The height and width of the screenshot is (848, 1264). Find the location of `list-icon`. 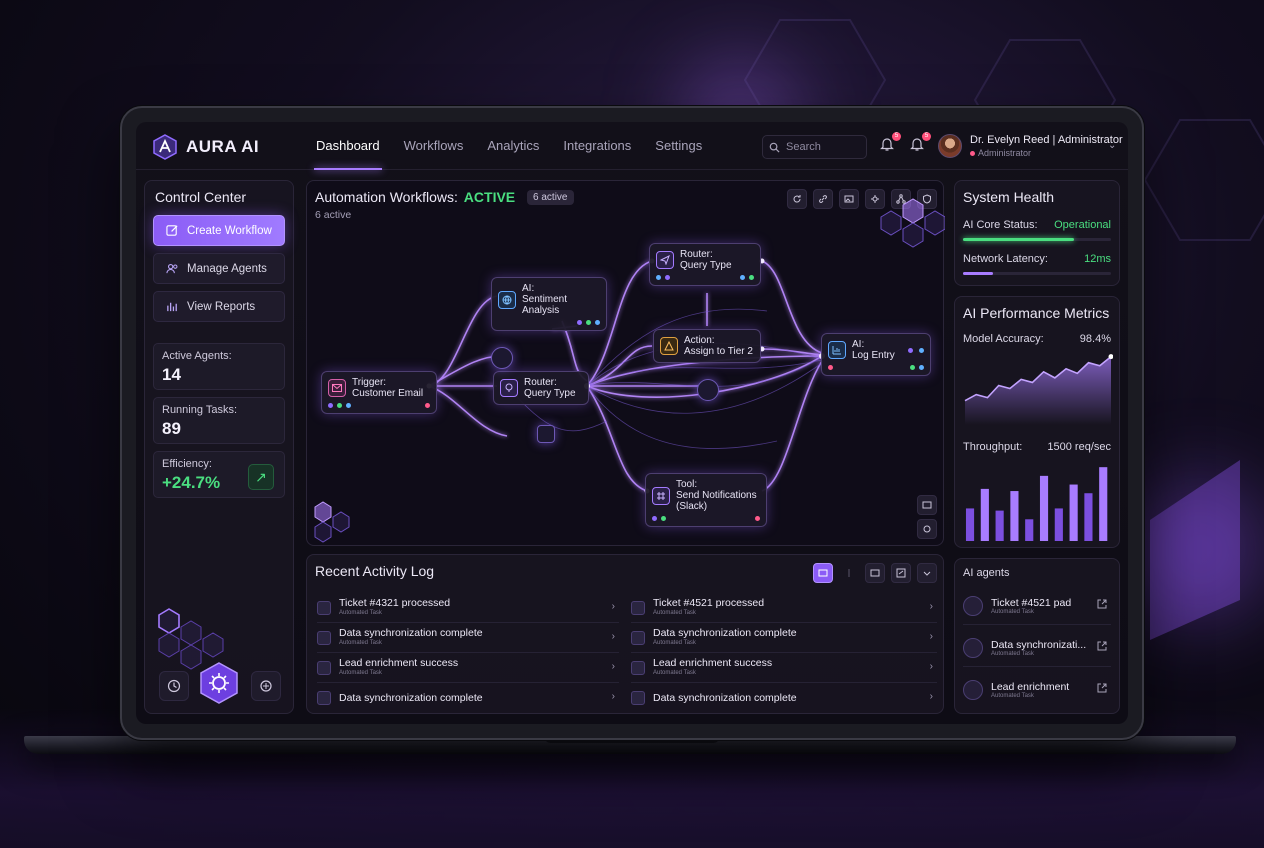

list-icon is located at coordinates (823, 573).